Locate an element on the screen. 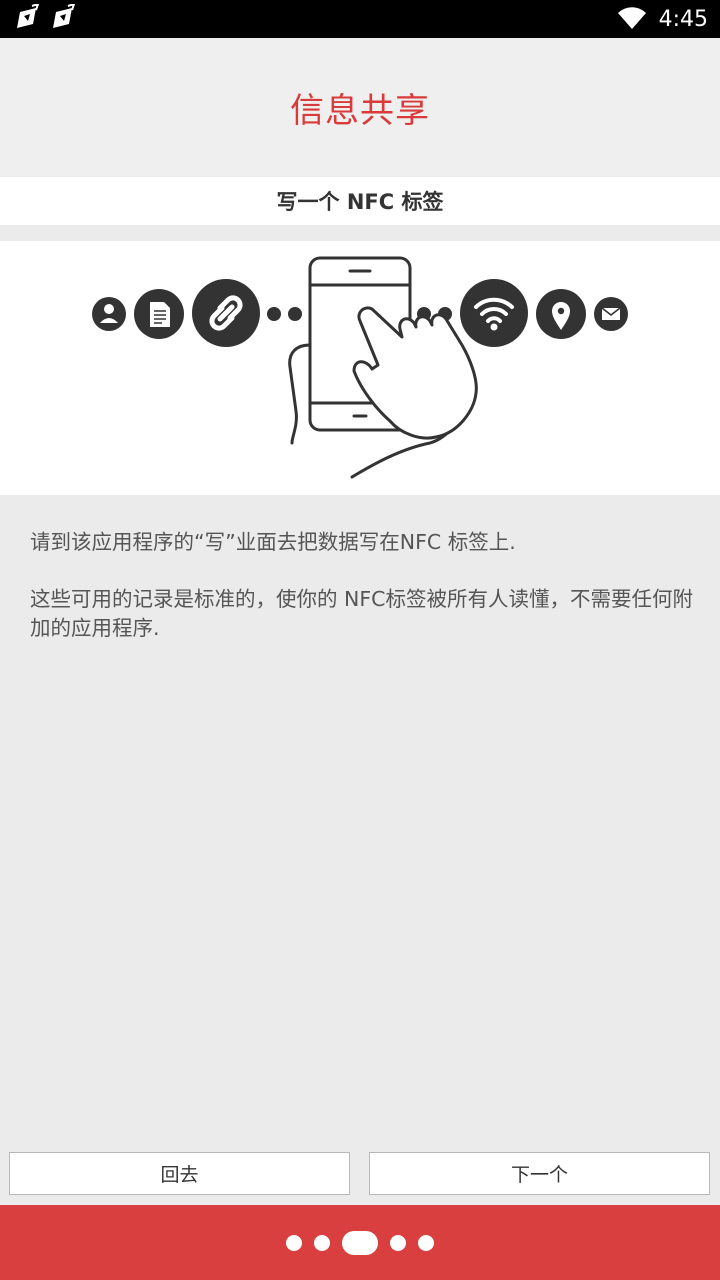 Image resolution: width=720 pixels, height=1280 pixels. subtitle-bar: 写一个 NFC 标签 is located at coordinates (360, 201).